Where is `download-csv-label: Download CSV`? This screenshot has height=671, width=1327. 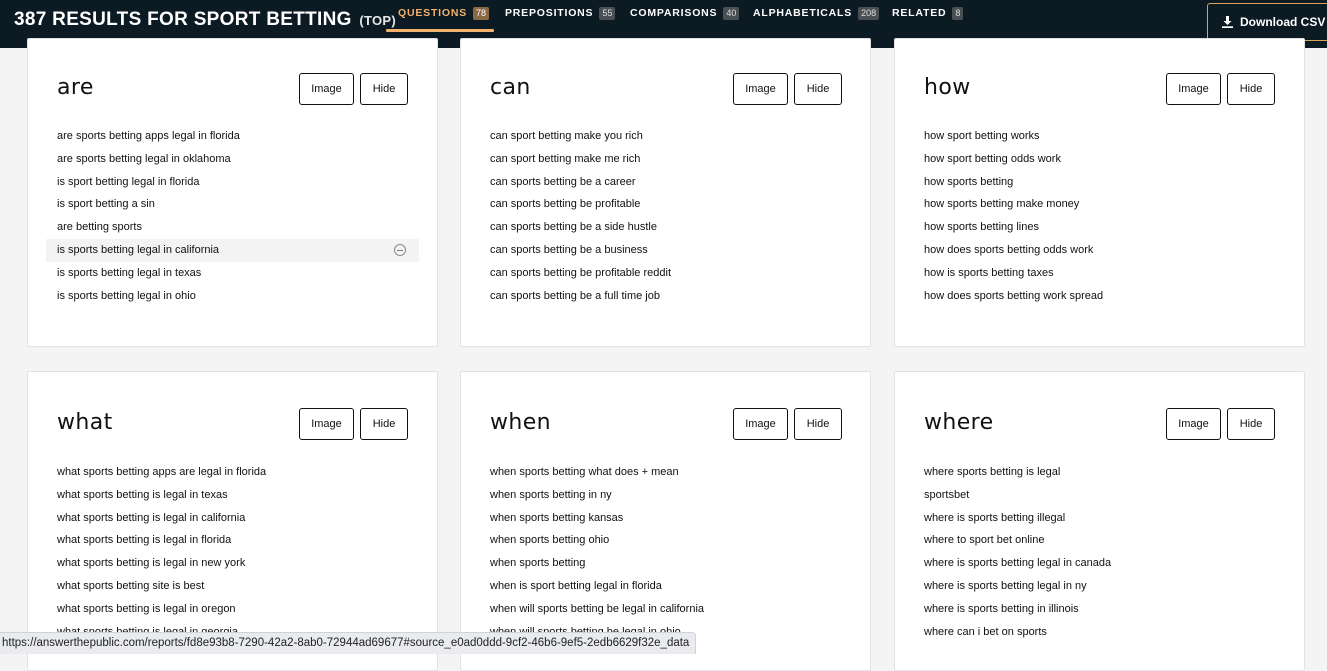
download-csv-label: Download CSV is located at coordinates (1282, 22).